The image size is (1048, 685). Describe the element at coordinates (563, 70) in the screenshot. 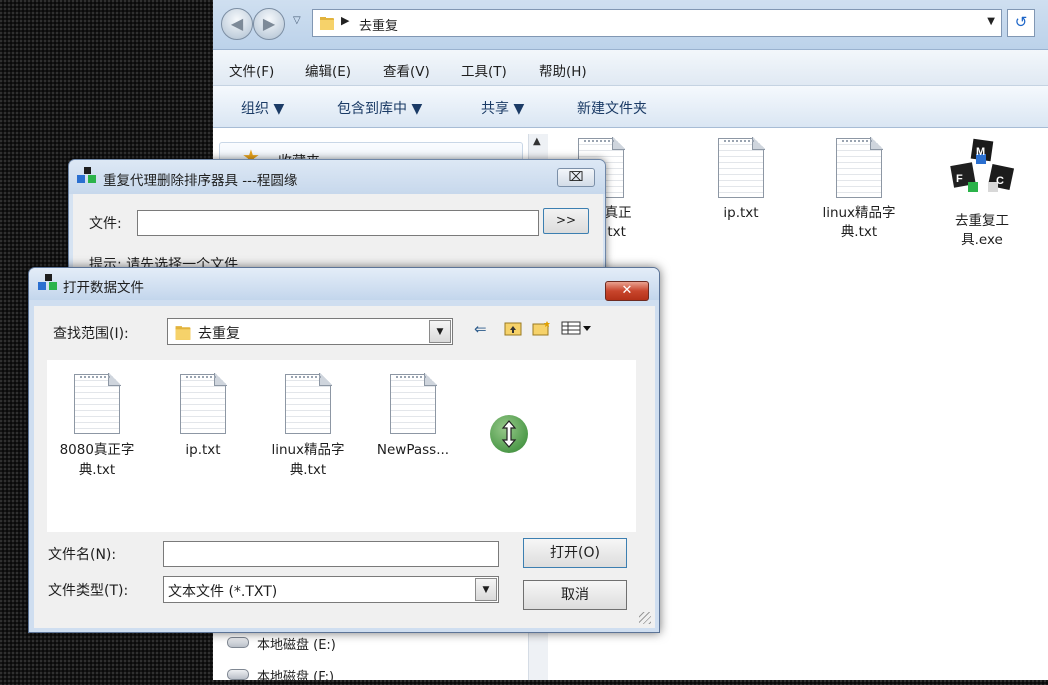

I see `menu-help: 帮助(H)` at that location.